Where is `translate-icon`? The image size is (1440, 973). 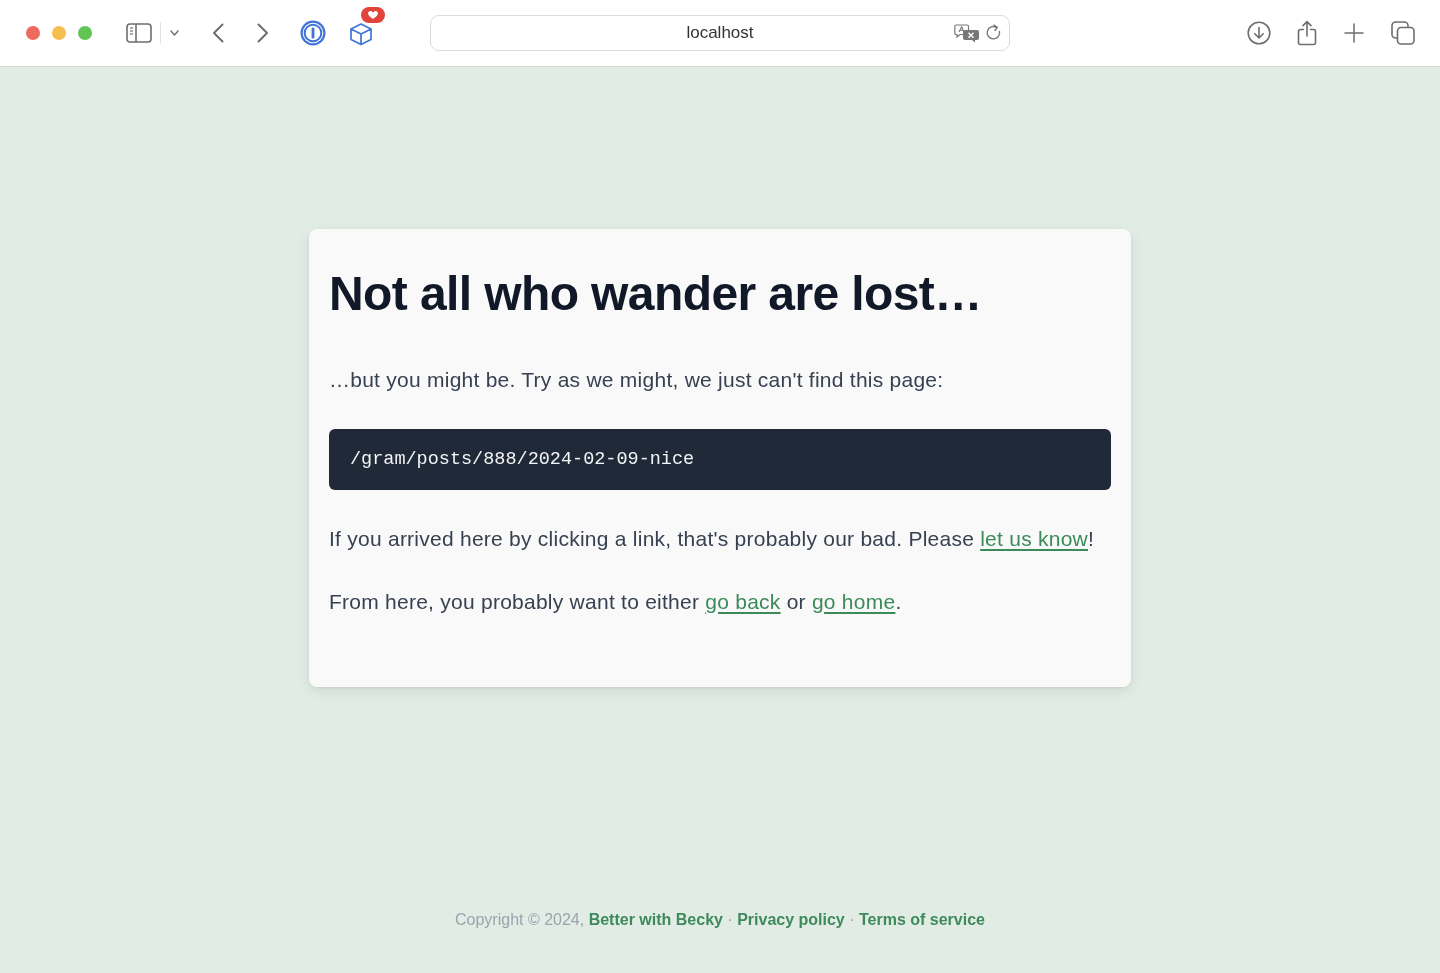
translate-icon is located at coordinates (967, 33).